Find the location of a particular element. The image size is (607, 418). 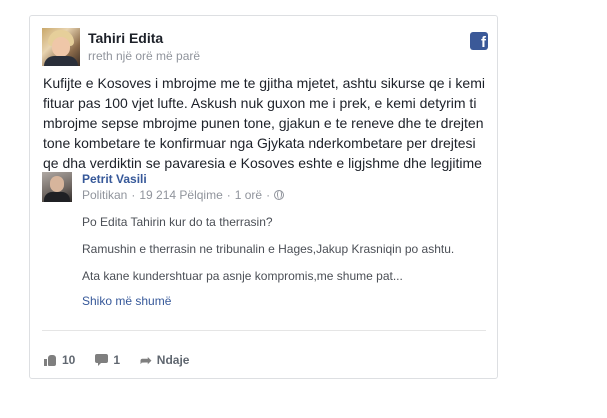

comment-count: 1 is located at coordinates (117, 360).